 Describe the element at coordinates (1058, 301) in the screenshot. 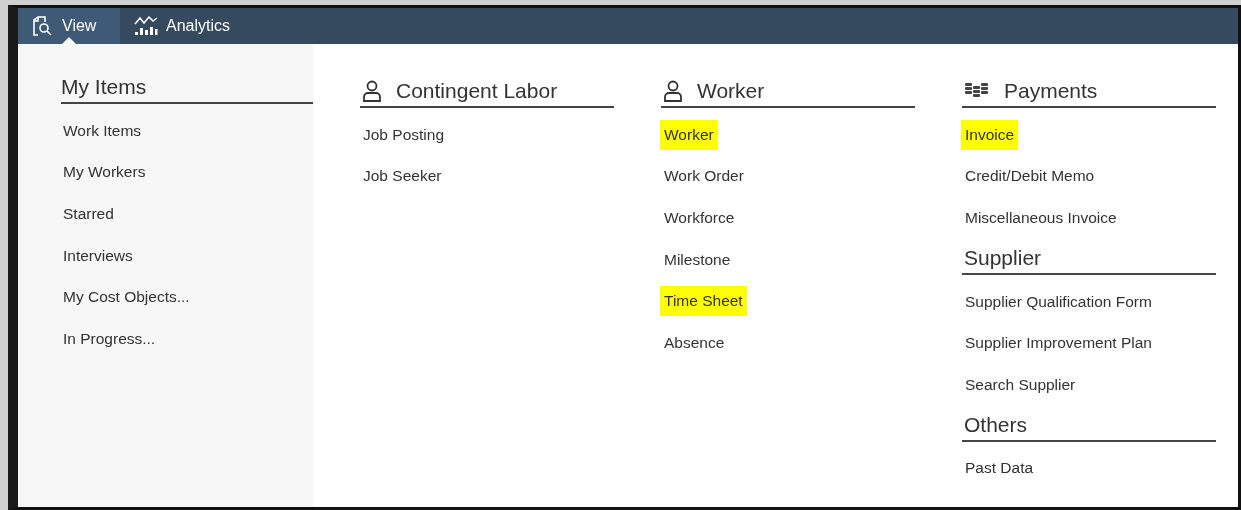

I see `menu-link: Supplier Qualification Form` at that location.